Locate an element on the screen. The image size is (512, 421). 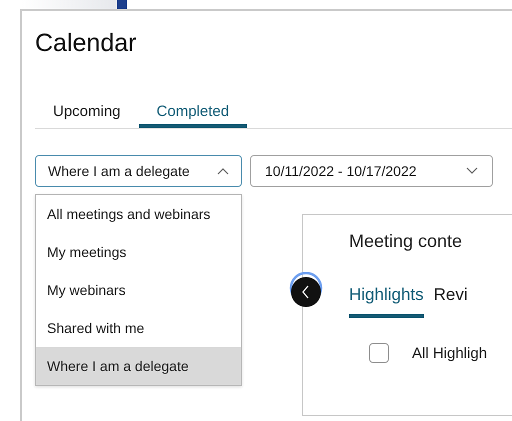
menu-item: Where I am a delegate is located at coordinates (138, 366).